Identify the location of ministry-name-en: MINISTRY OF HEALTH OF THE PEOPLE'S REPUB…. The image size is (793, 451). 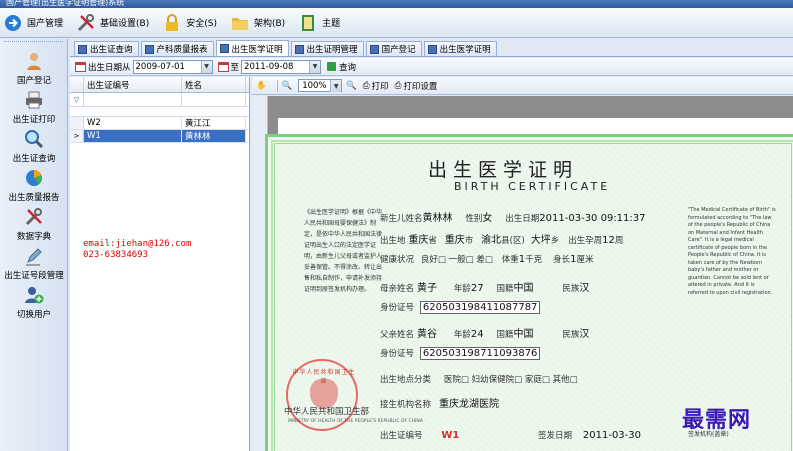
(355, 421).